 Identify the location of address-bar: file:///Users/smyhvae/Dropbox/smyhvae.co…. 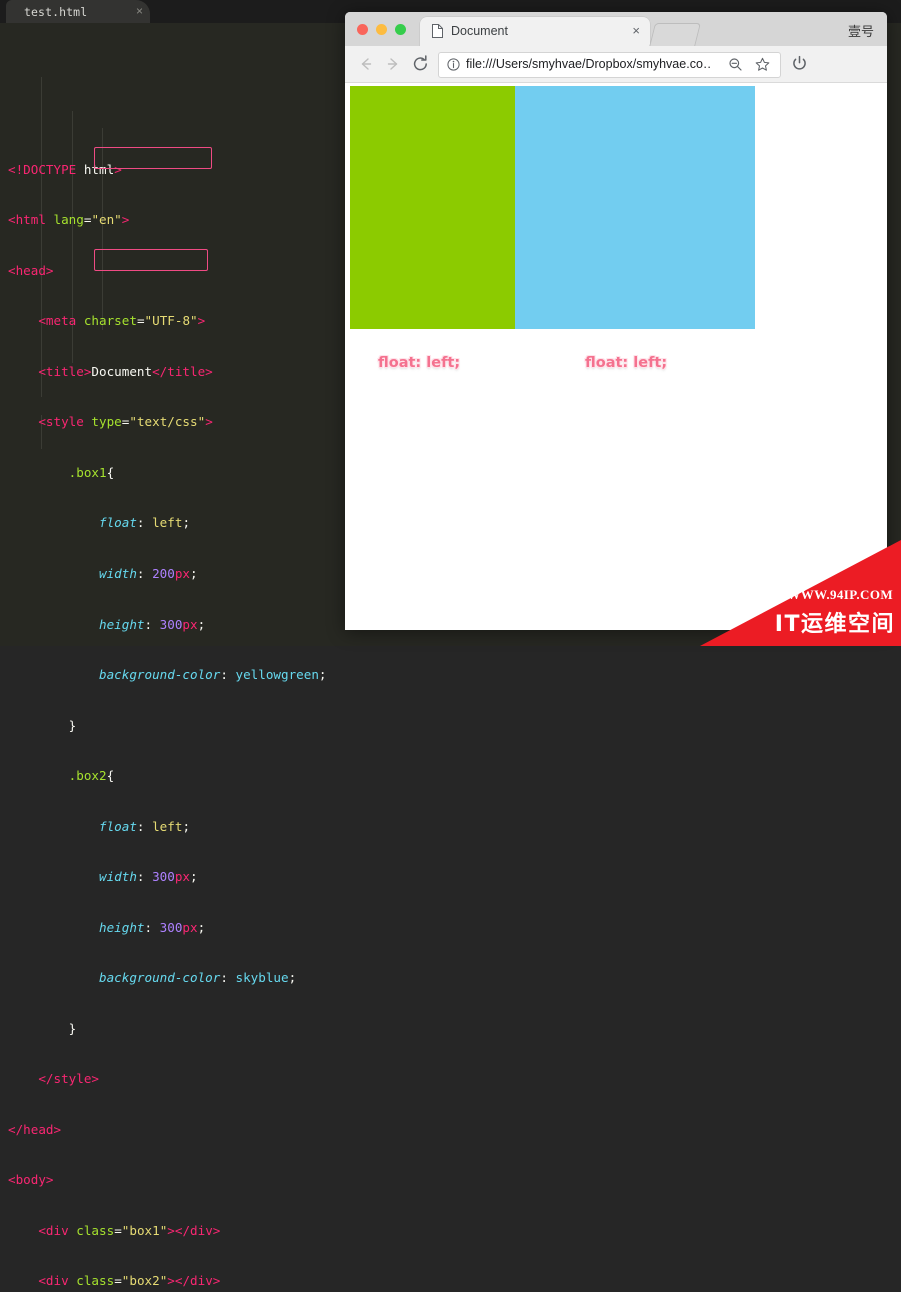
(609, 65).